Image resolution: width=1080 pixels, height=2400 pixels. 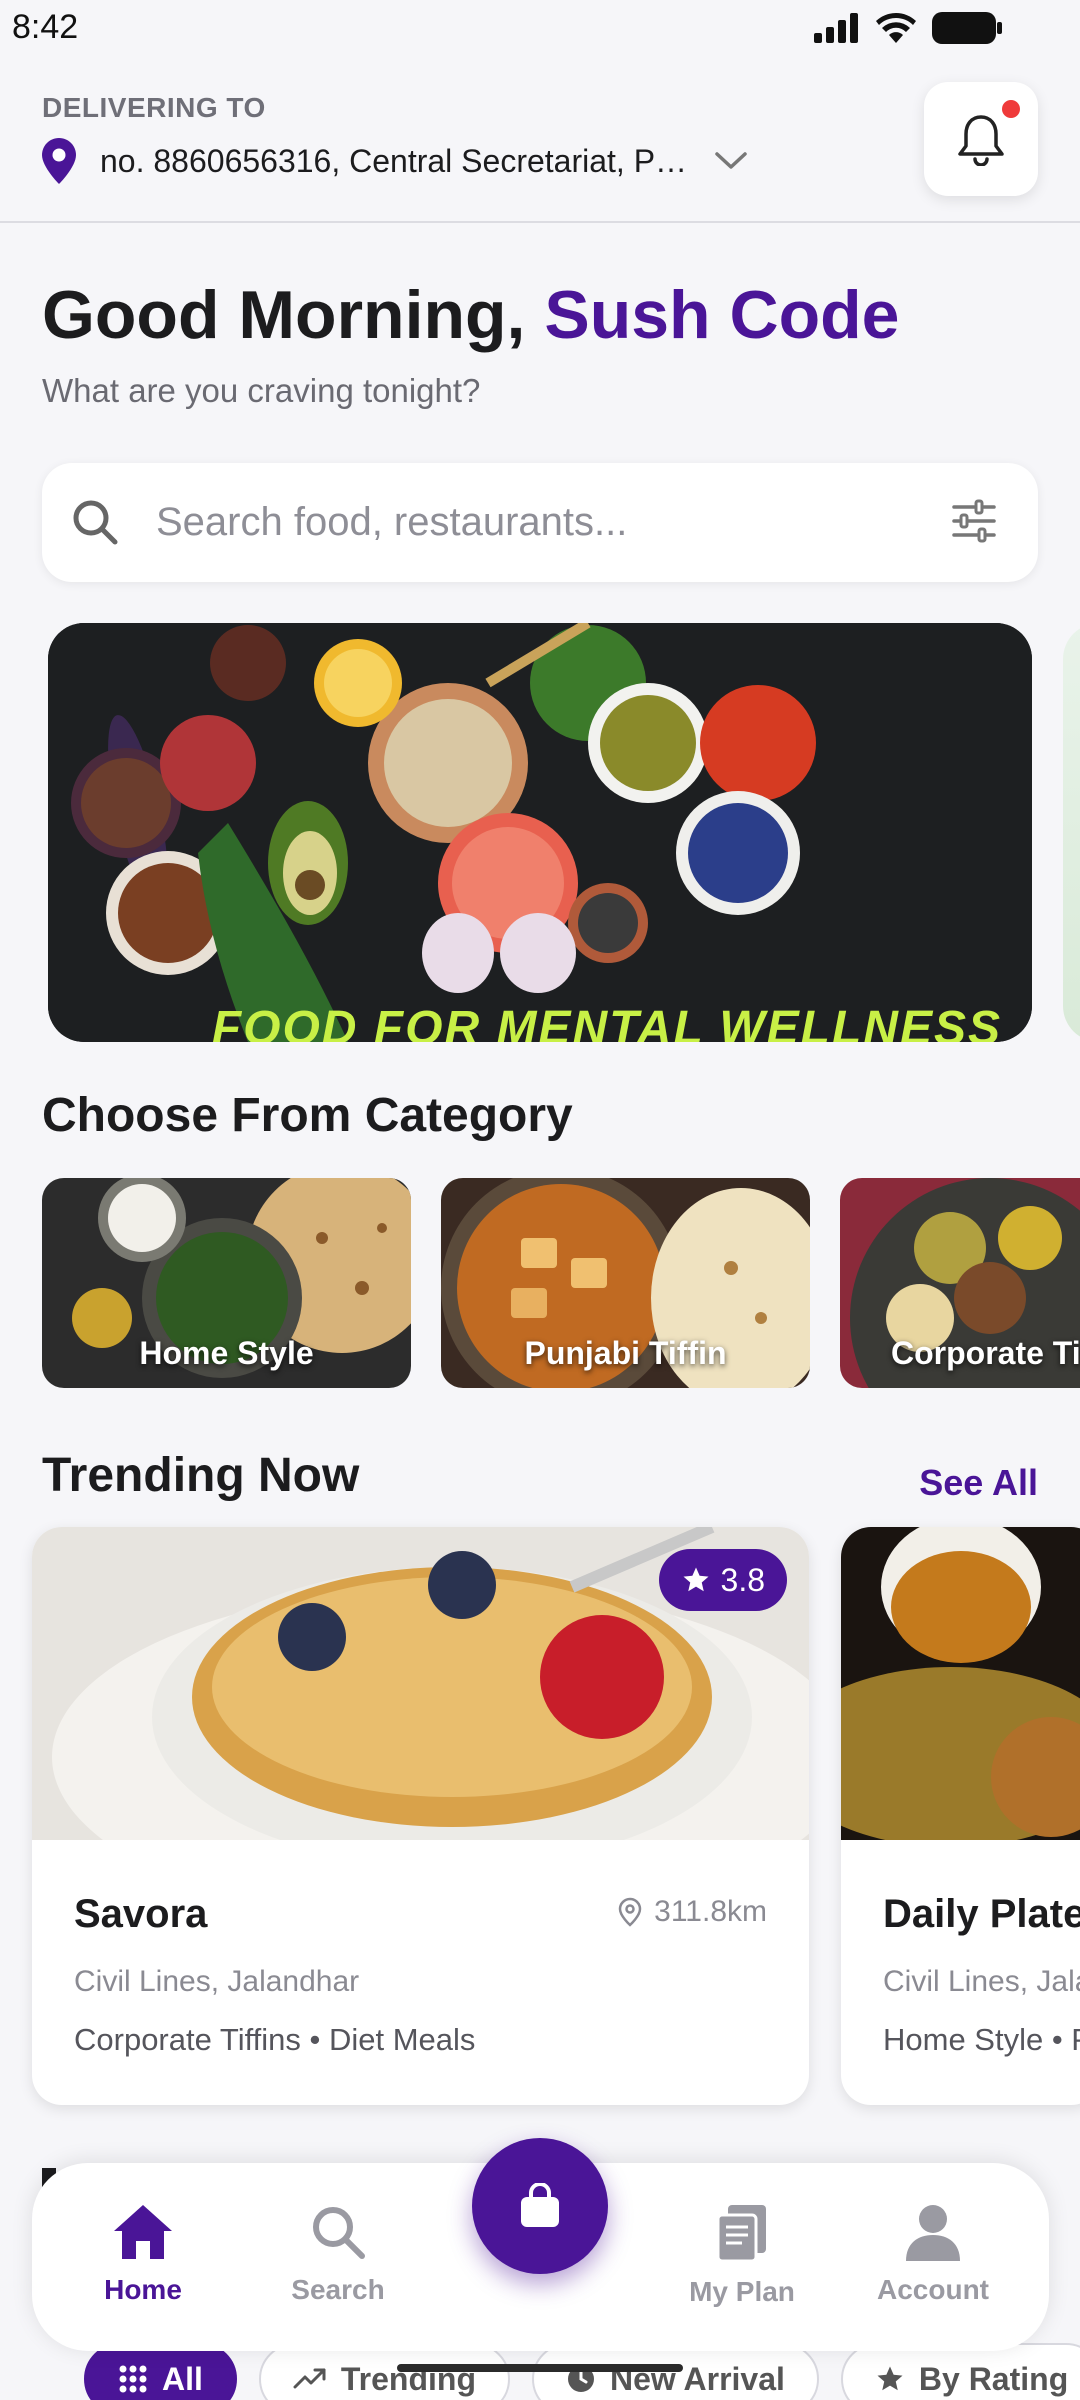 I want to click on banner-caption: FOOD FOR MENTAL WELLNESS, so click(x=606, y=1022).